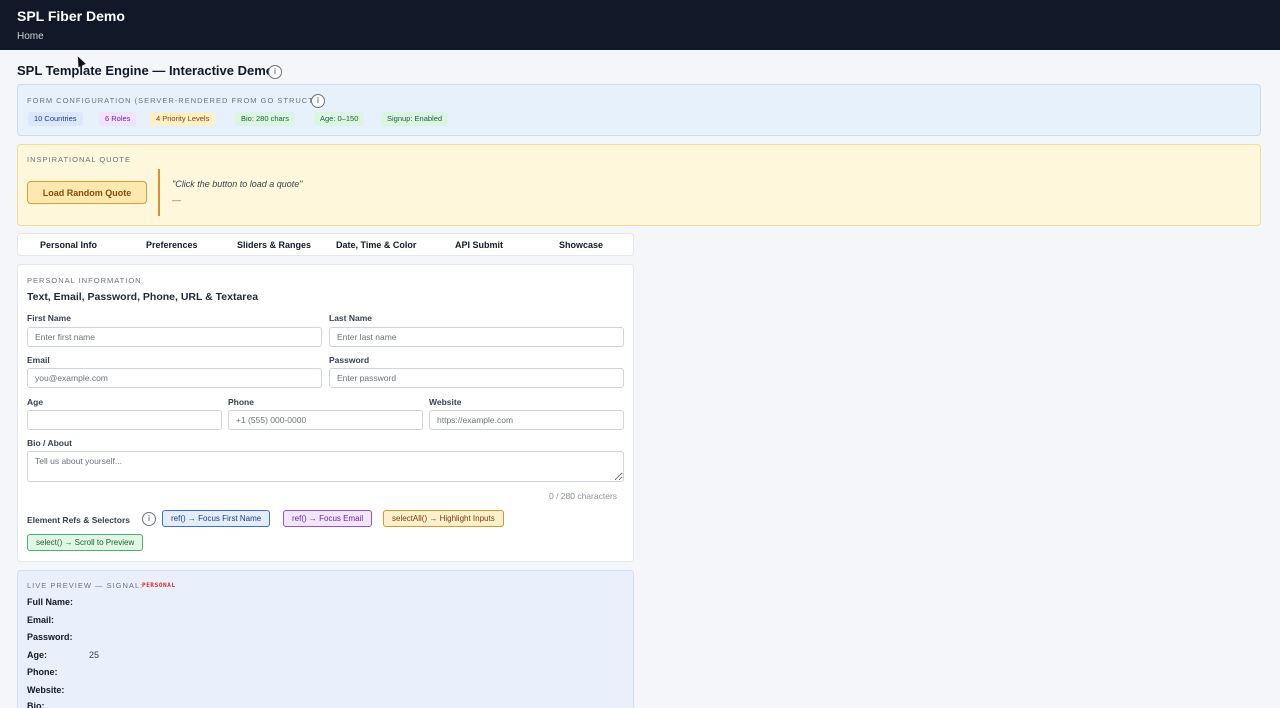 The width and height of the screenshot is (1280, 708). What do you see at coordinates (349, 360) in the screenshot?
I see `password-label: Password` at bounding box center [349, 360].